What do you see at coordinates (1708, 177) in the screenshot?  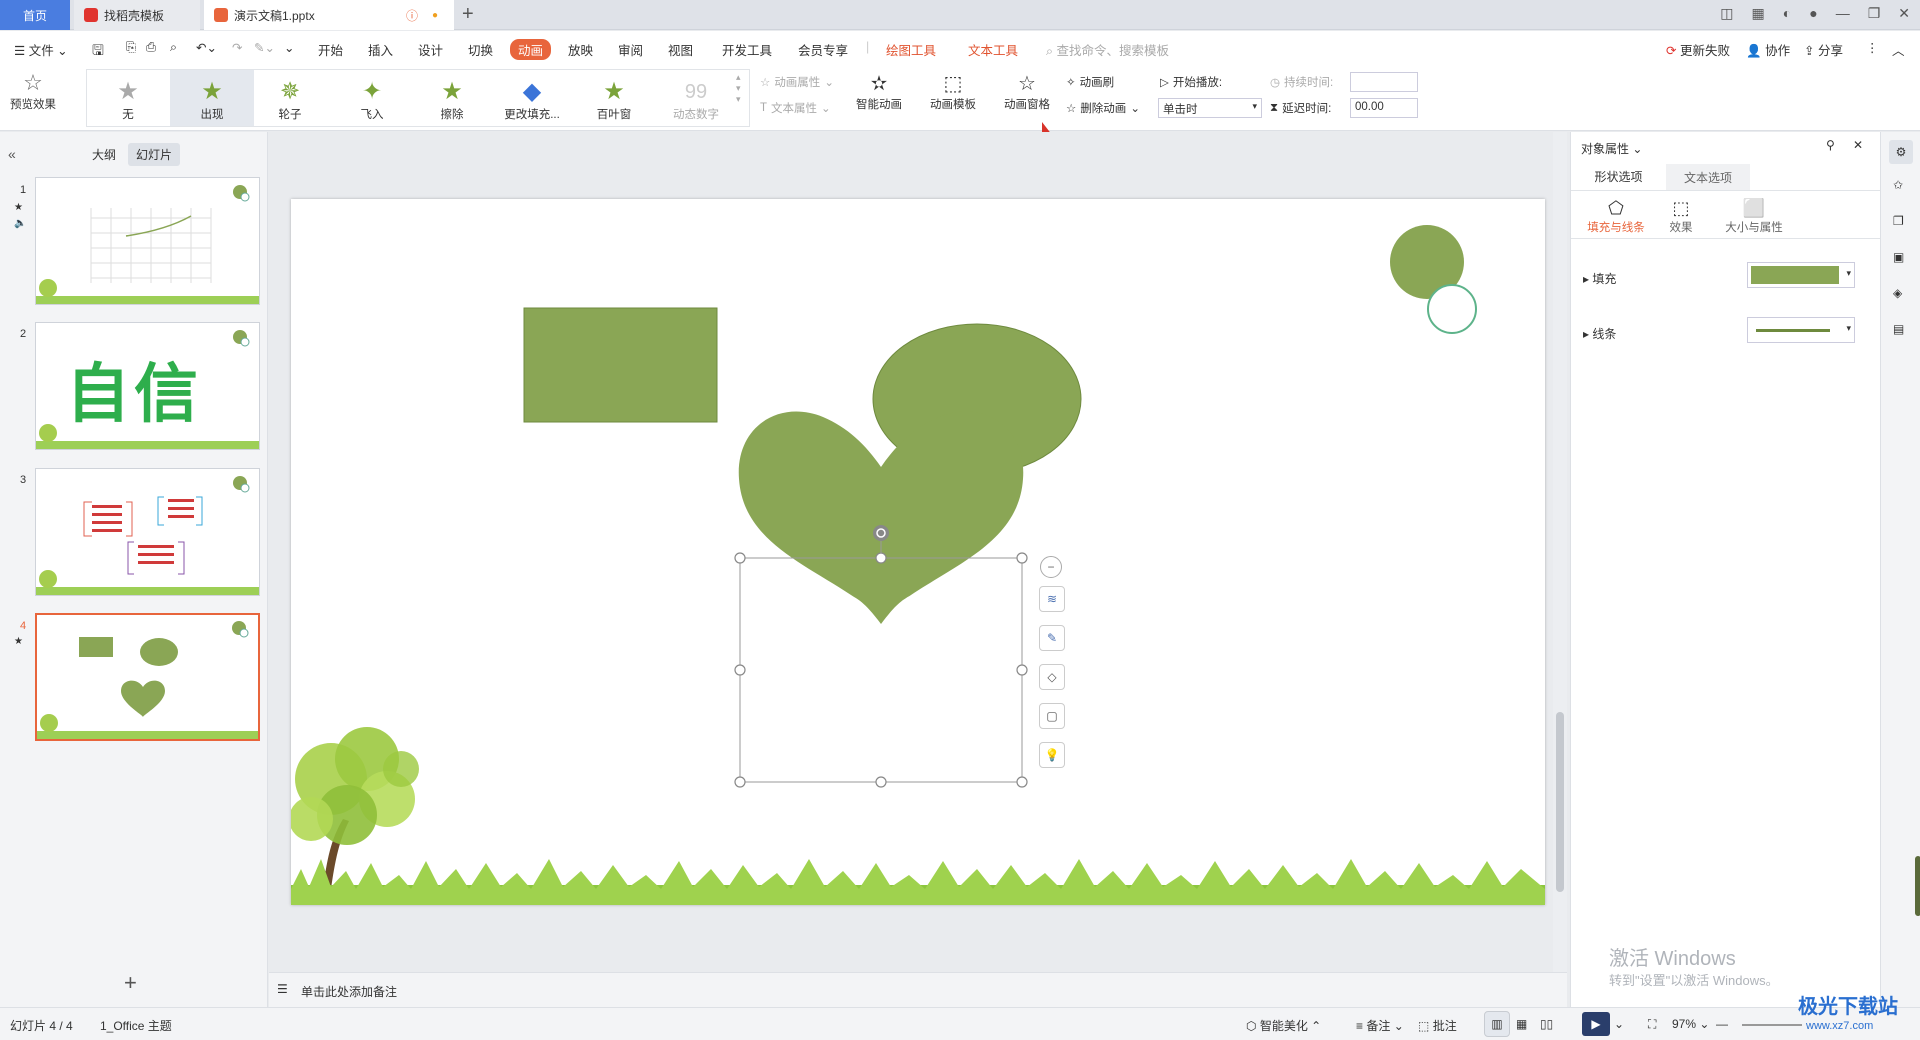 I see `tab-text-options: 文本选项` at bounding box center [1708, 177].